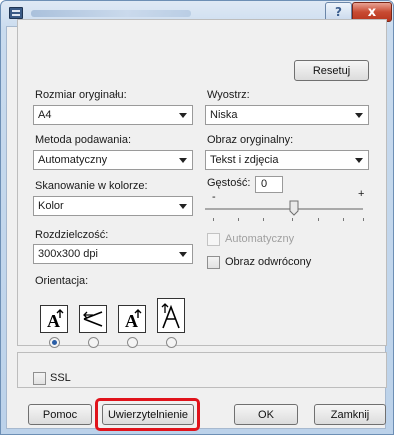 This screenshot has height=435, width=394. I want to click on size-combo: A4, so click(113, 115).